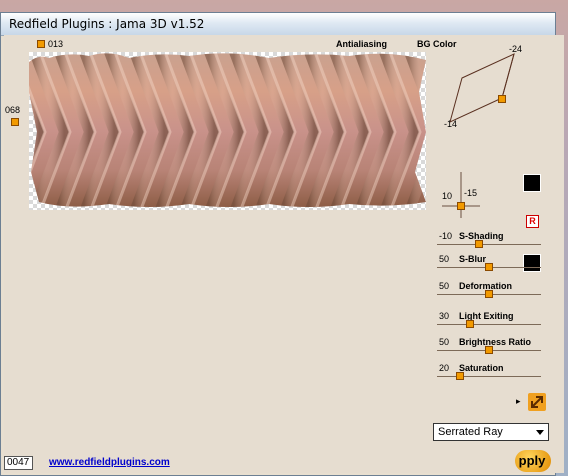  I want to click on left-position-value: 068, so click(13, 110).